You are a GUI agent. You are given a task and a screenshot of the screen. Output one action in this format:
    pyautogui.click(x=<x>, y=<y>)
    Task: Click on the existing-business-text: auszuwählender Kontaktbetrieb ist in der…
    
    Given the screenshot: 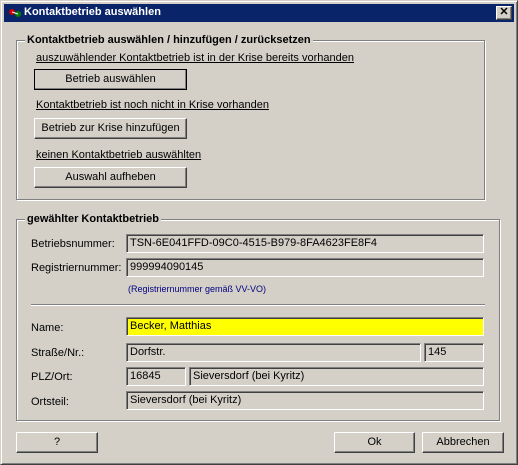 What is the action you would take?
    pyautogui.click(x=195, y=58)
    